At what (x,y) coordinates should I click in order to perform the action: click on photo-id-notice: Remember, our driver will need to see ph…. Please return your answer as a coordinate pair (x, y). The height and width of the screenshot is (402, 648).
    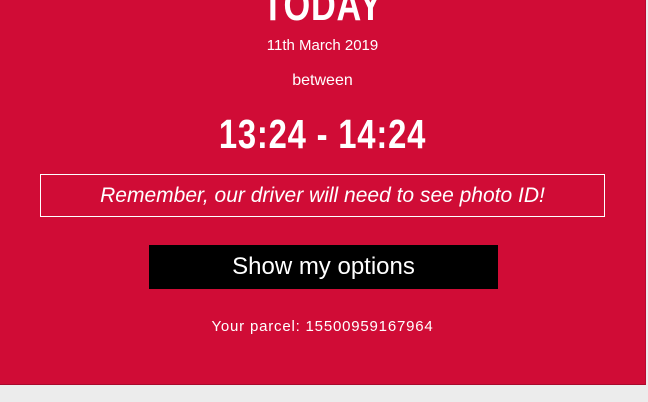
    Looking at the image, I should click on (322, 195).